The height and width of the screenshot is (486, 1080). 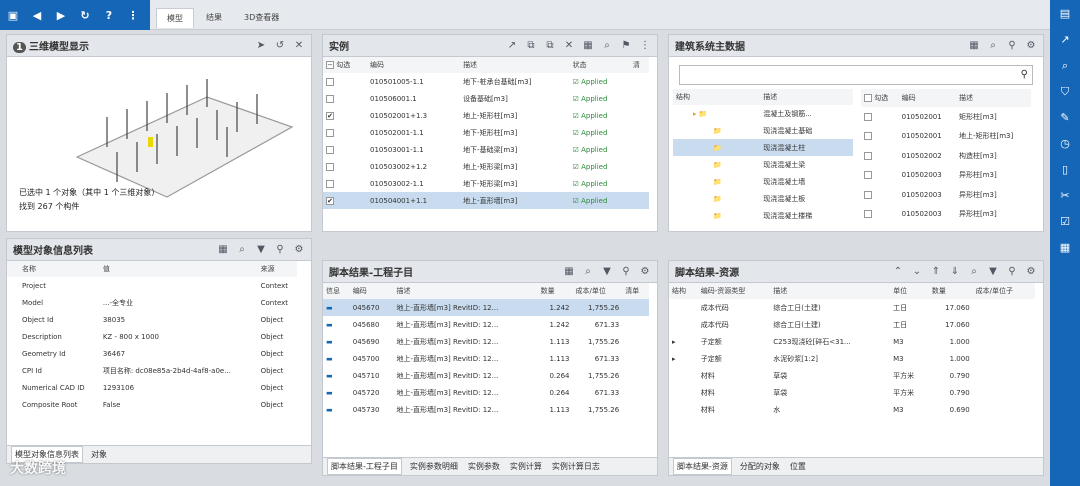 I want to click on tab-model: 模型, so click(x=175, y=18).